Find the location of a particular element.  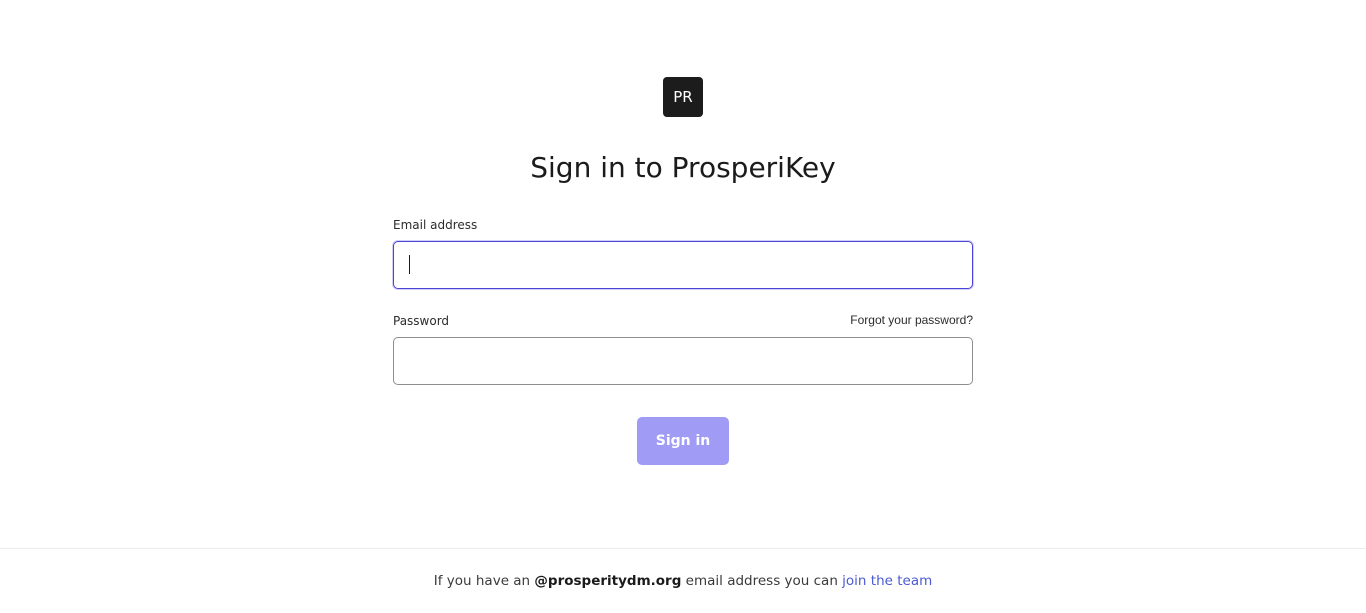

logo-initials: PR is located at coordinates (683, 97).